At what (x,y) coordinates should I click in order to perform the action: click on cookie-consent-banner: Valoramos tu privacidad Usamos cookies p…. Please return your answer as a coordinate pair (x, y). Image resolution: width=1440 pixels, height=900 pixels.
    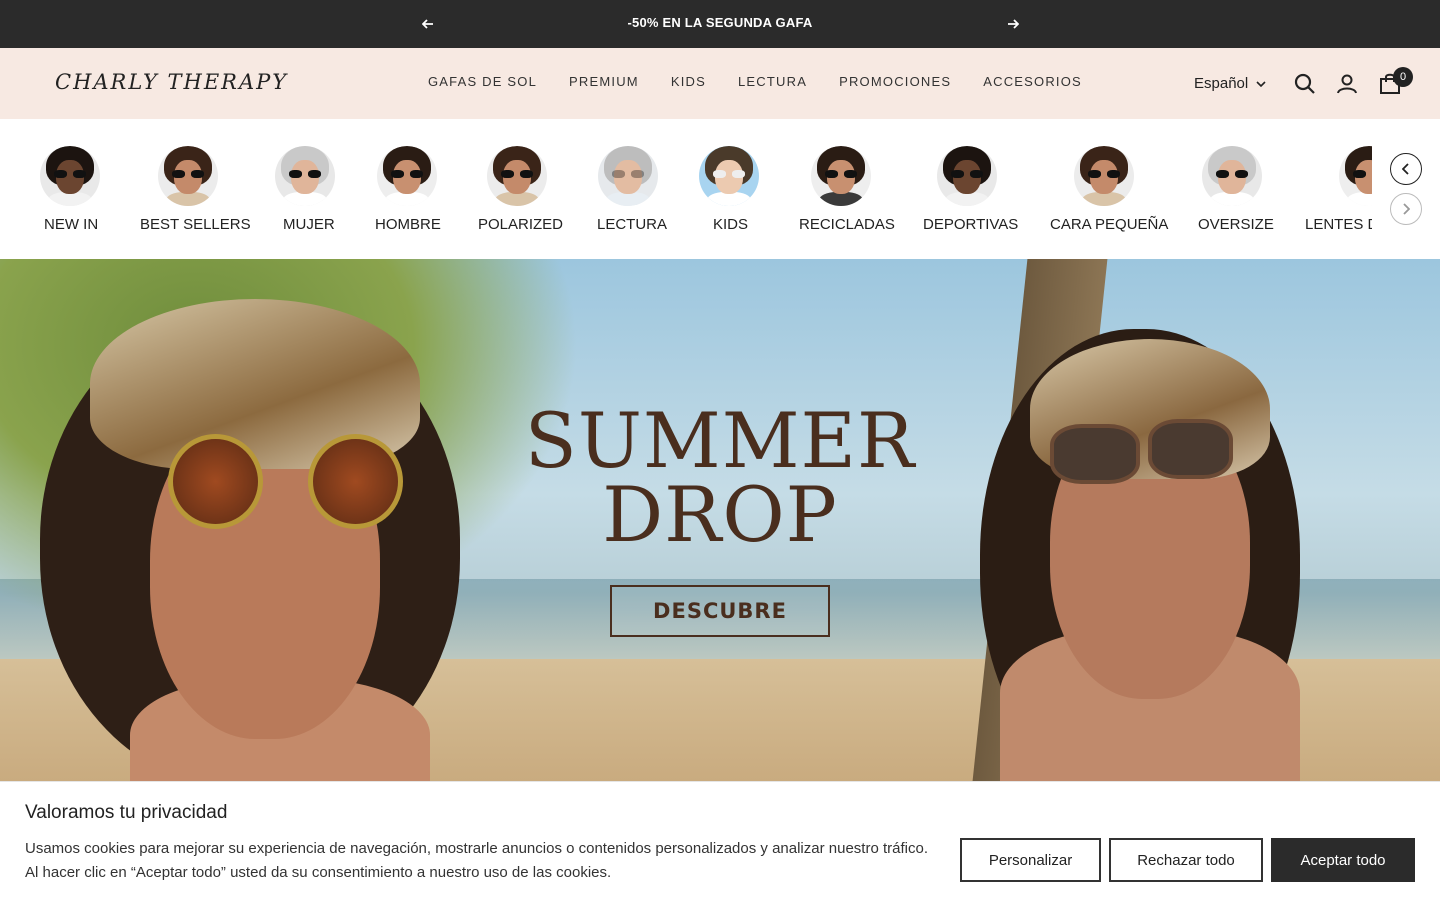
    Looking at the image, I should click on (720, 840).